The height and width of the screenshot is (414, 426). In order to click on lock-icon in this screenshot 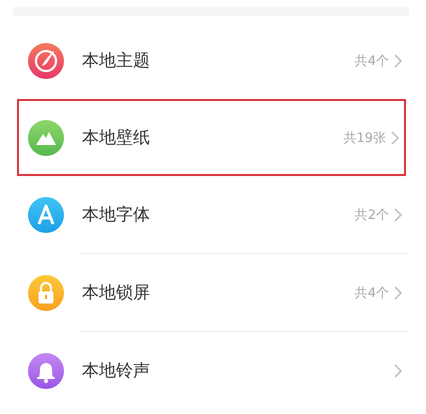, I will do `click(46, 292)`.